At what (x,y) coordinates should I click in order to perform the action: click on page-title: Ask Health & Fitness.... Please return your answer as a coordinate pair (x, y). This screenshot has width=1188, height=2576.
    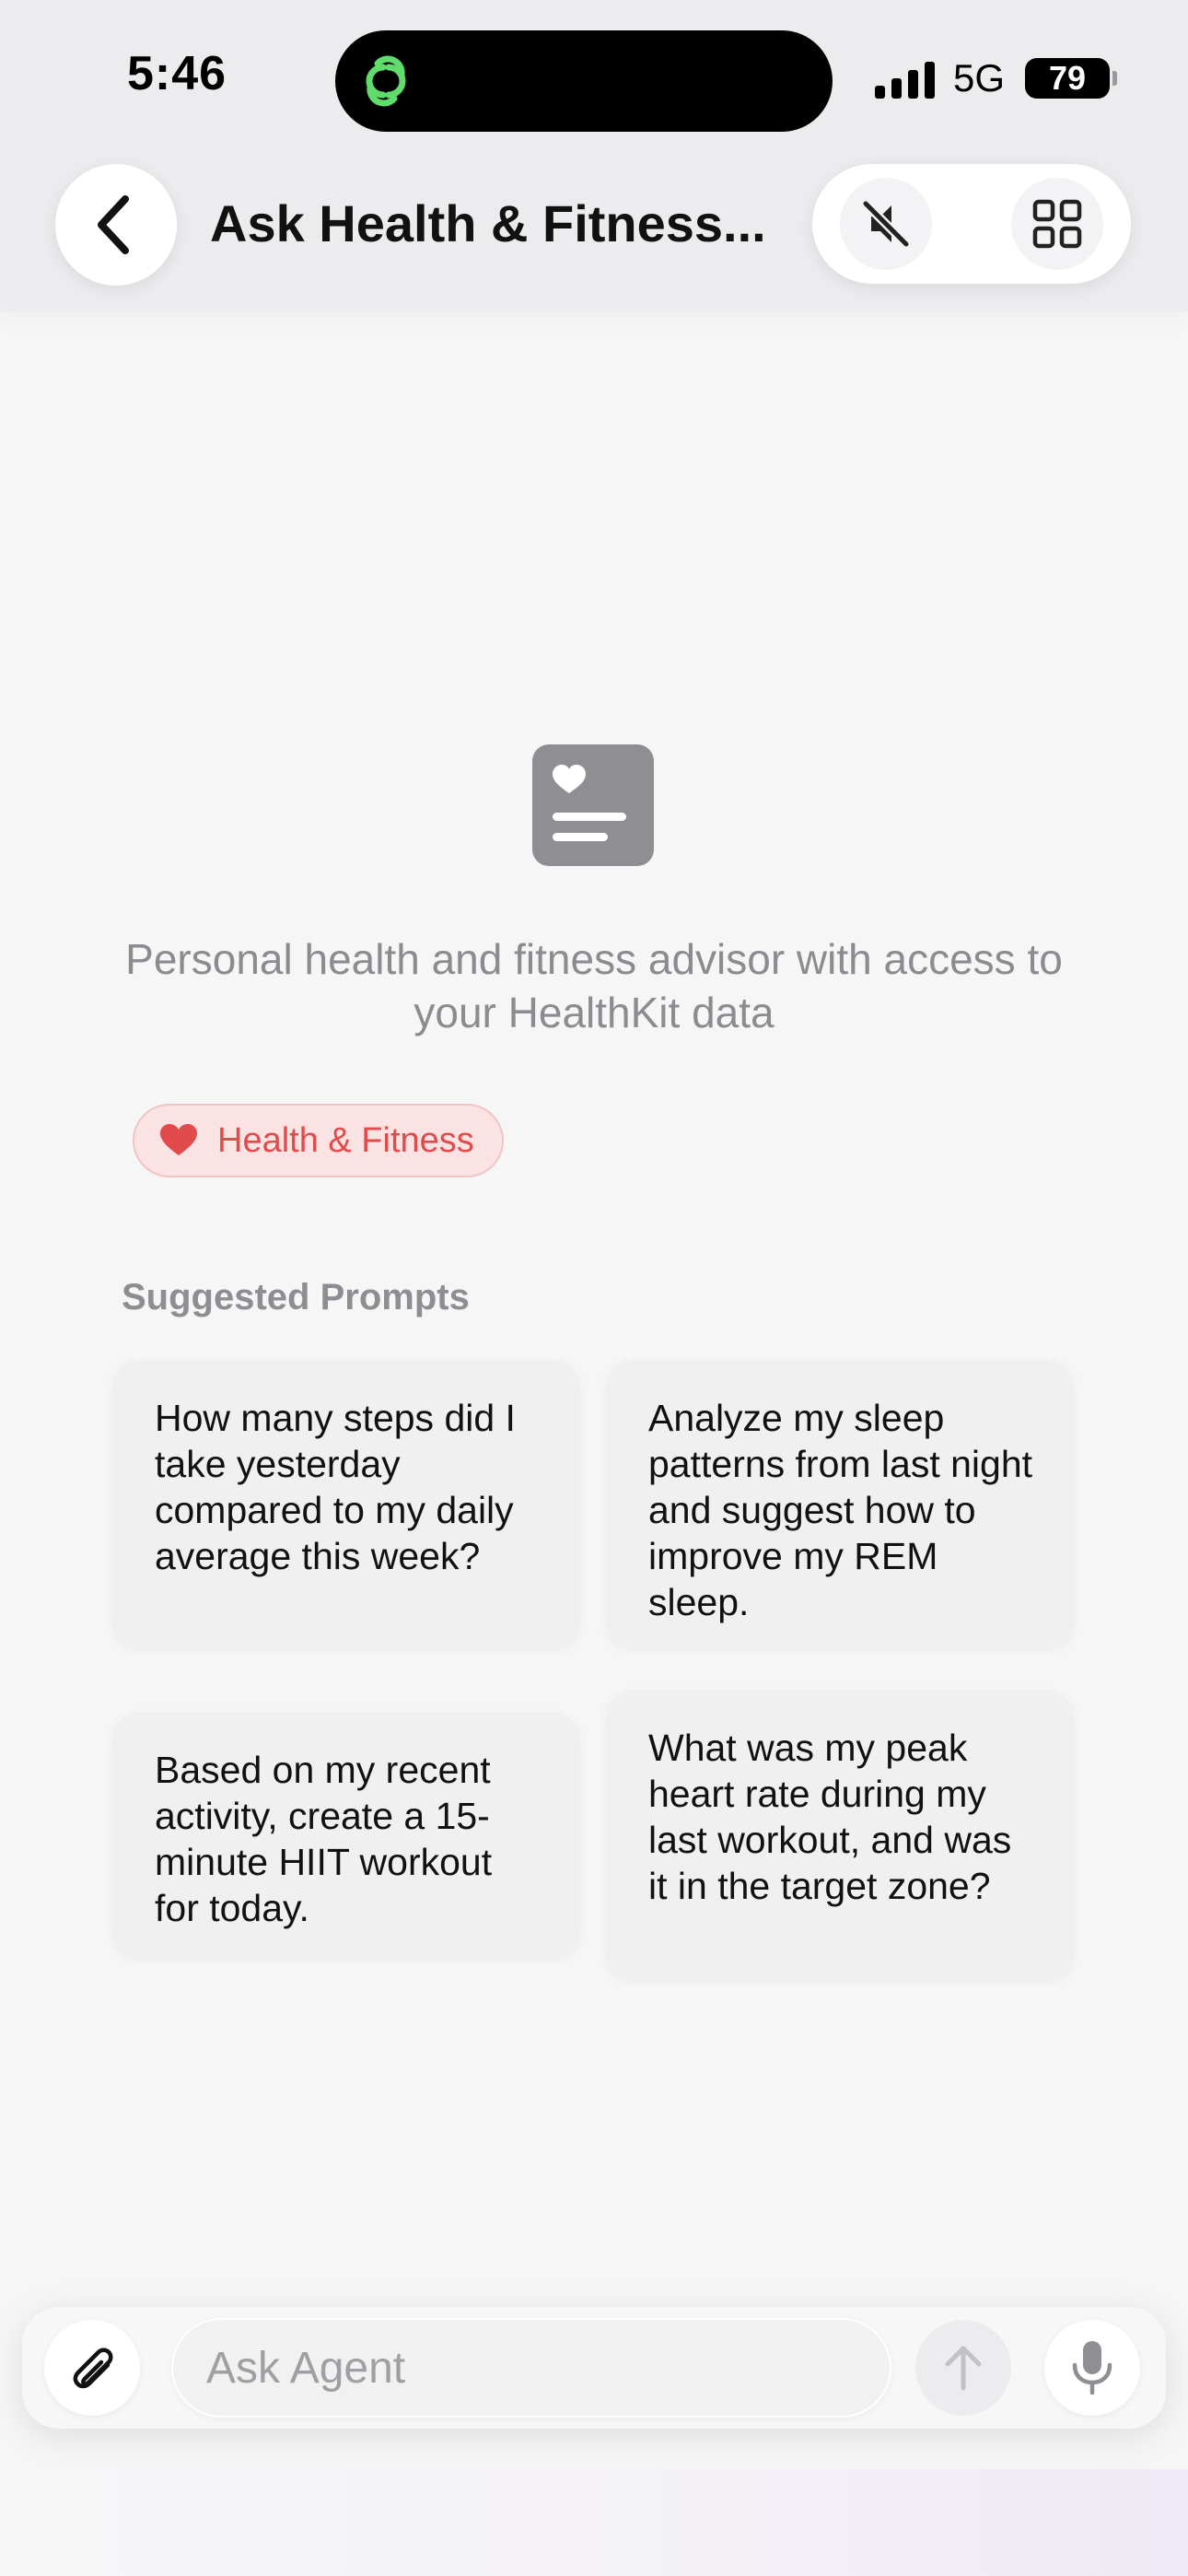
    Looking at the image, I should click on (488, 223).